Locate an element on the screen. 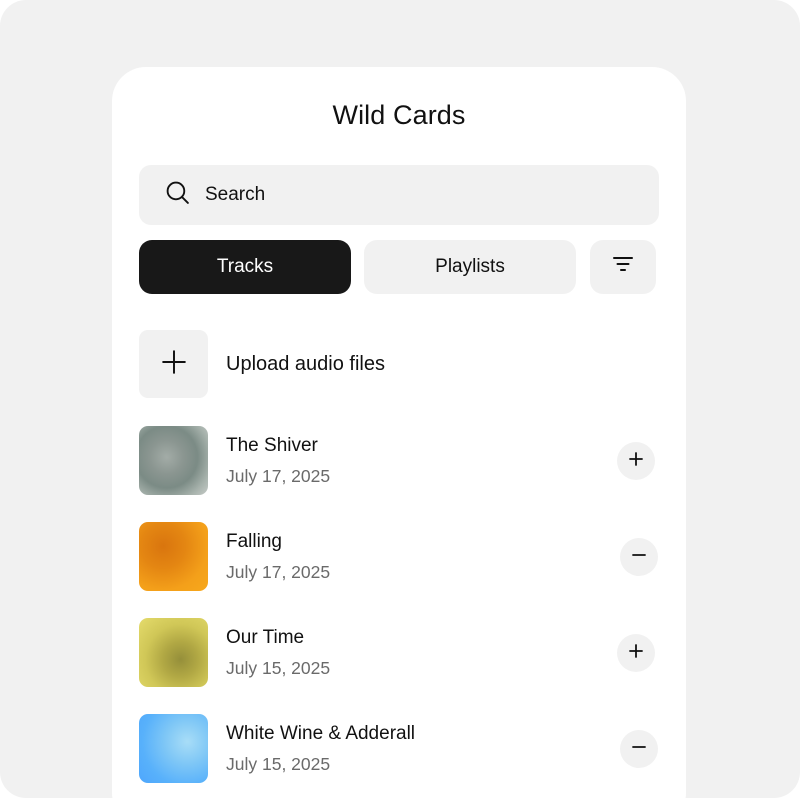 The height and width of the screenshot is (798, 800). upload-plus-box is located at coordinates (173, 364).